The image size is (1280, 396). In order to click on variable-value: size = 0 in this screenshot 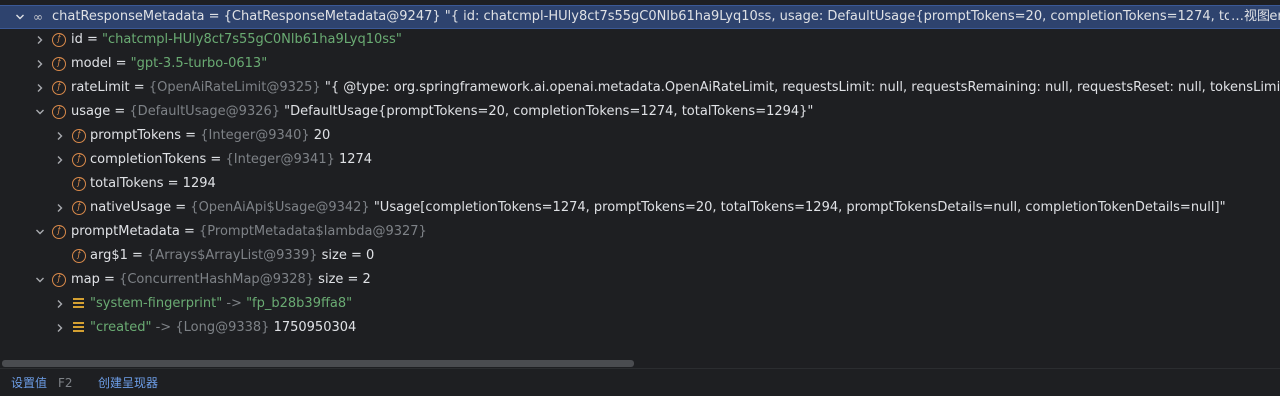, I will do `click(346, 255)`.